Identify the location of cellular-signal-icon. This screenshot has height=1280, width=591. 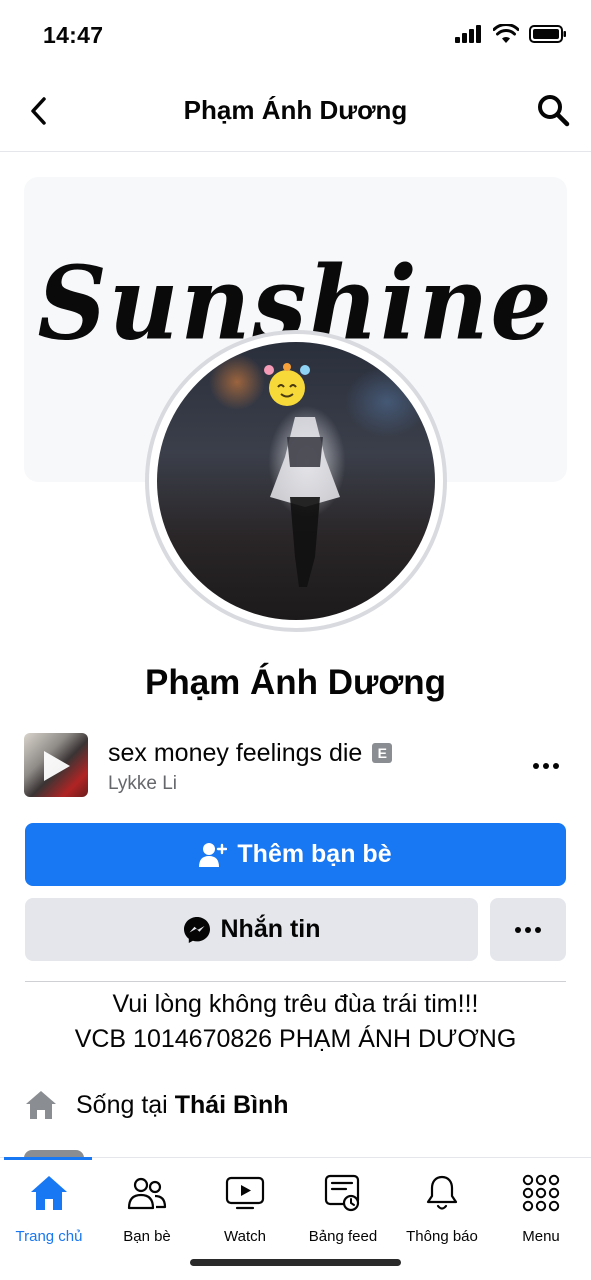
(468, 34).